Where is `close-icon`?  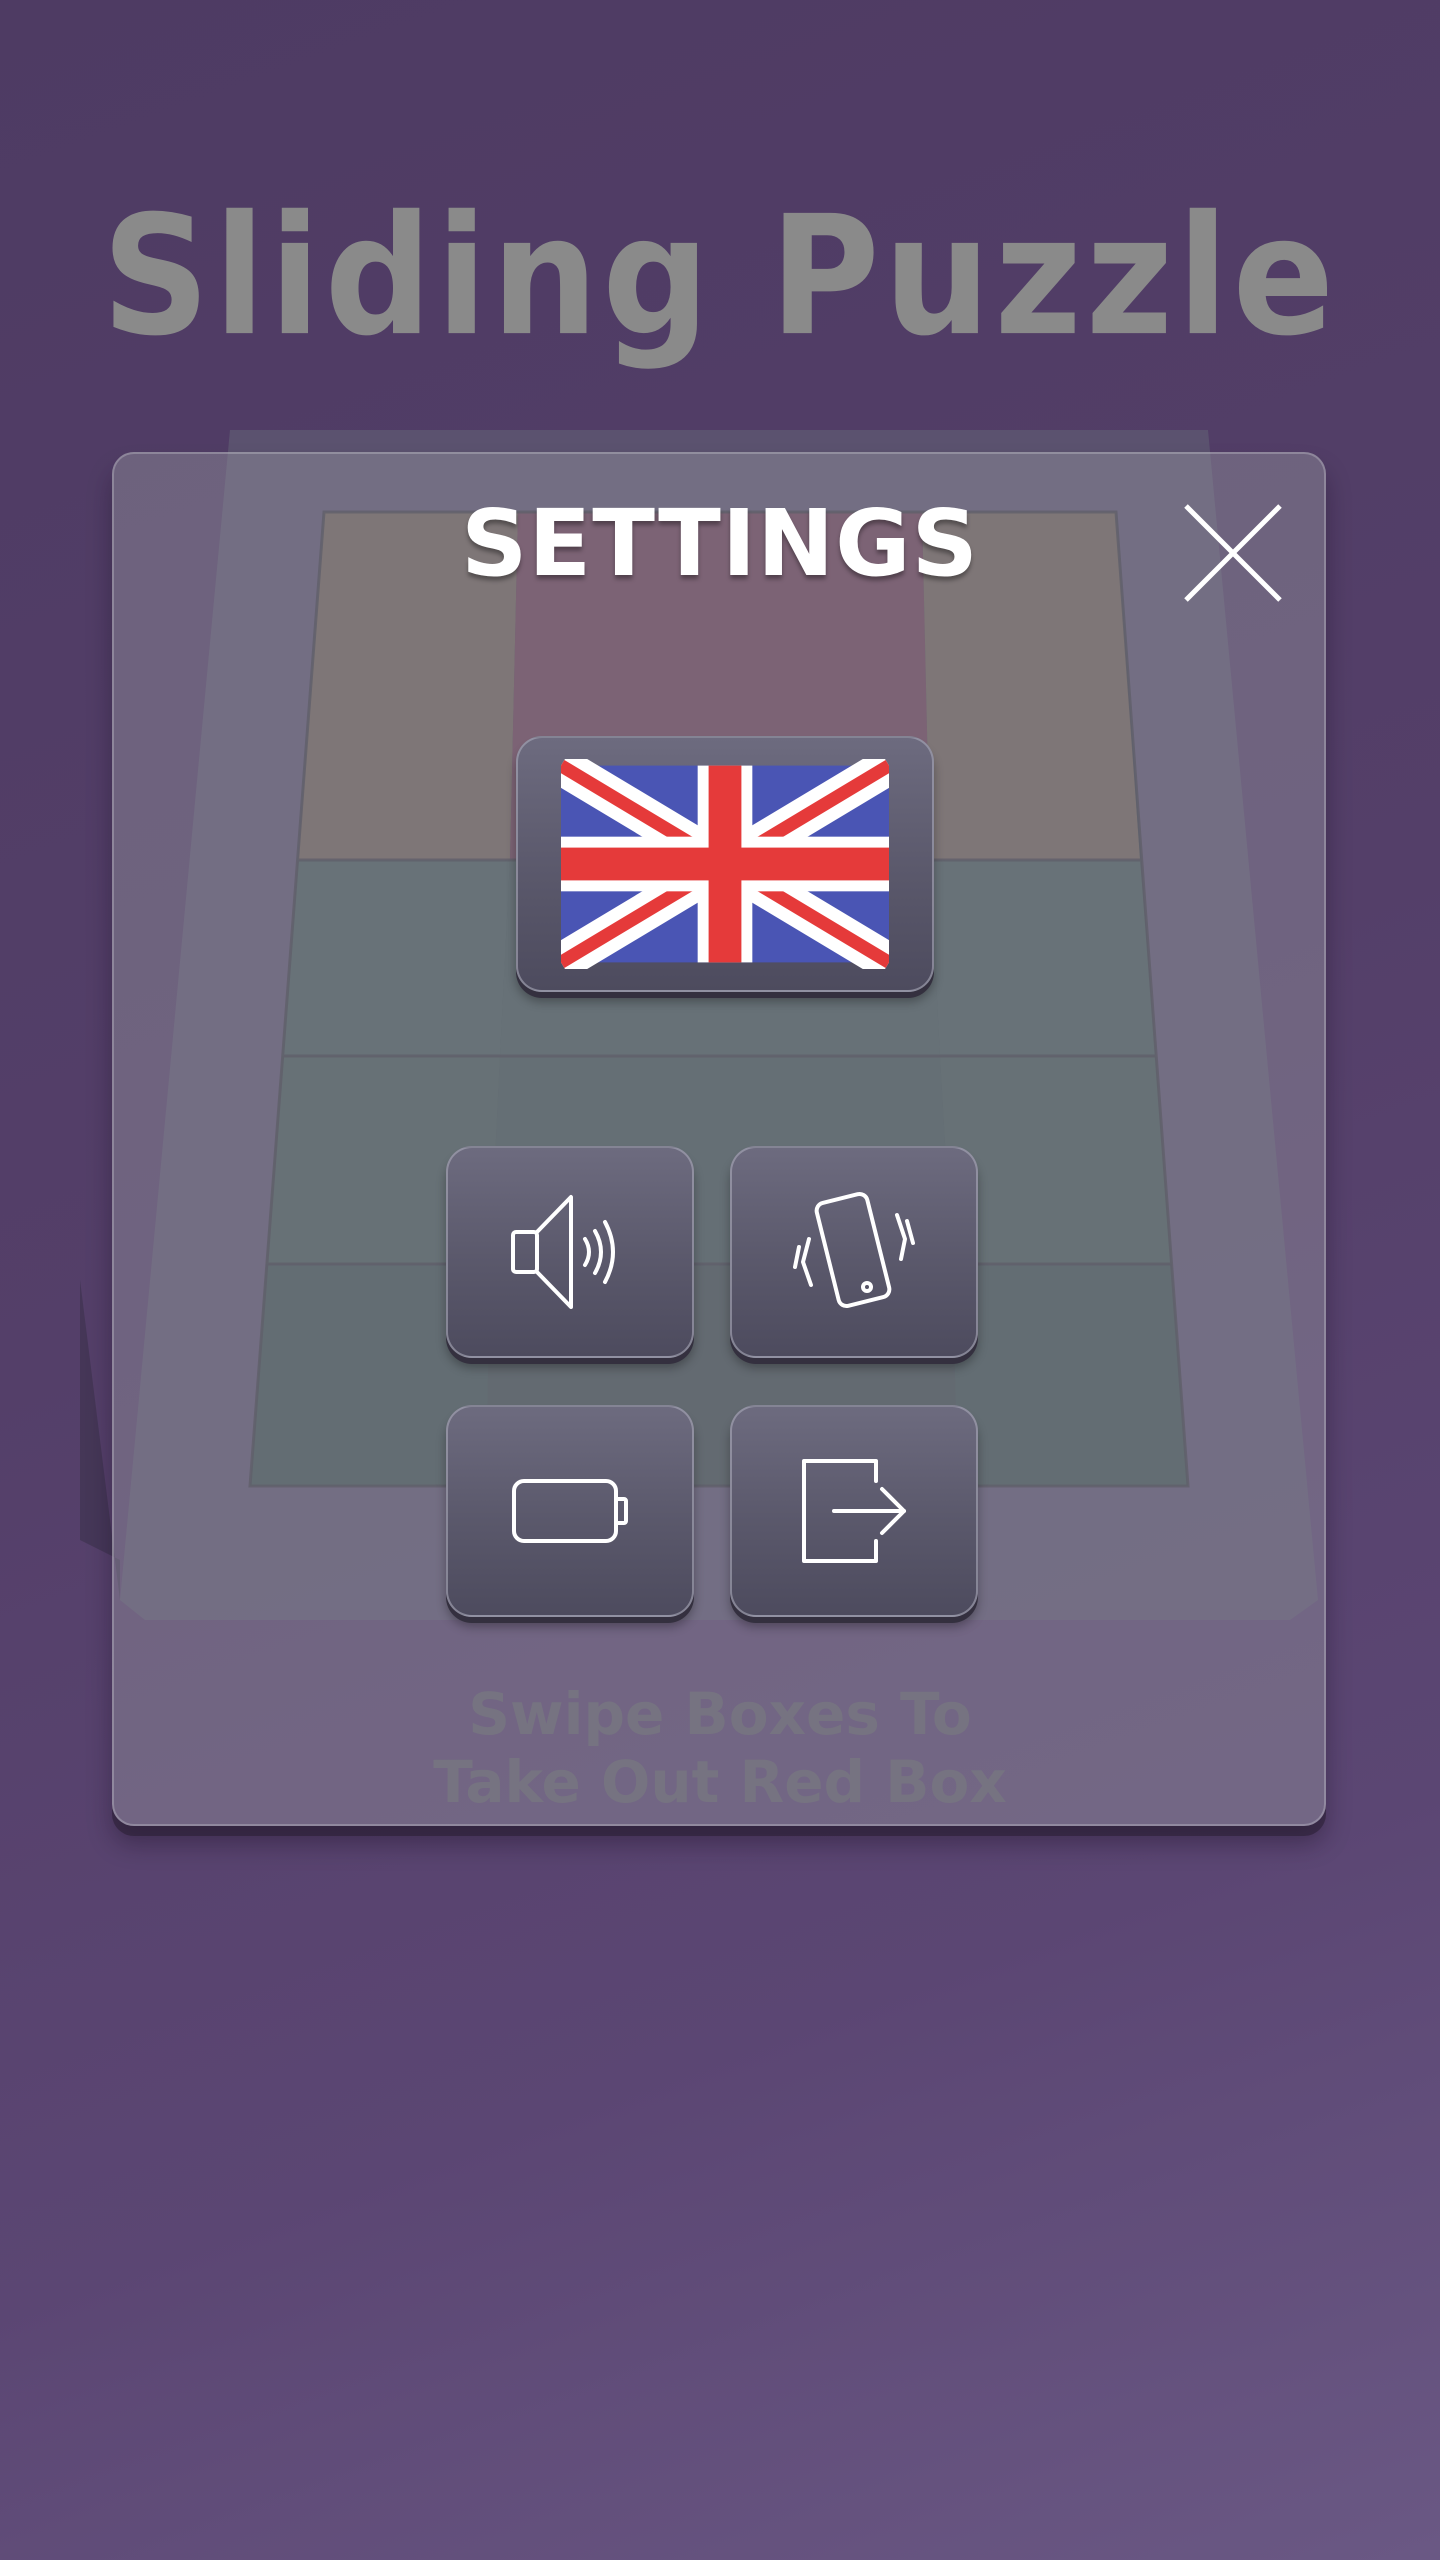
close-icon is located at coordinates (1233, 553).